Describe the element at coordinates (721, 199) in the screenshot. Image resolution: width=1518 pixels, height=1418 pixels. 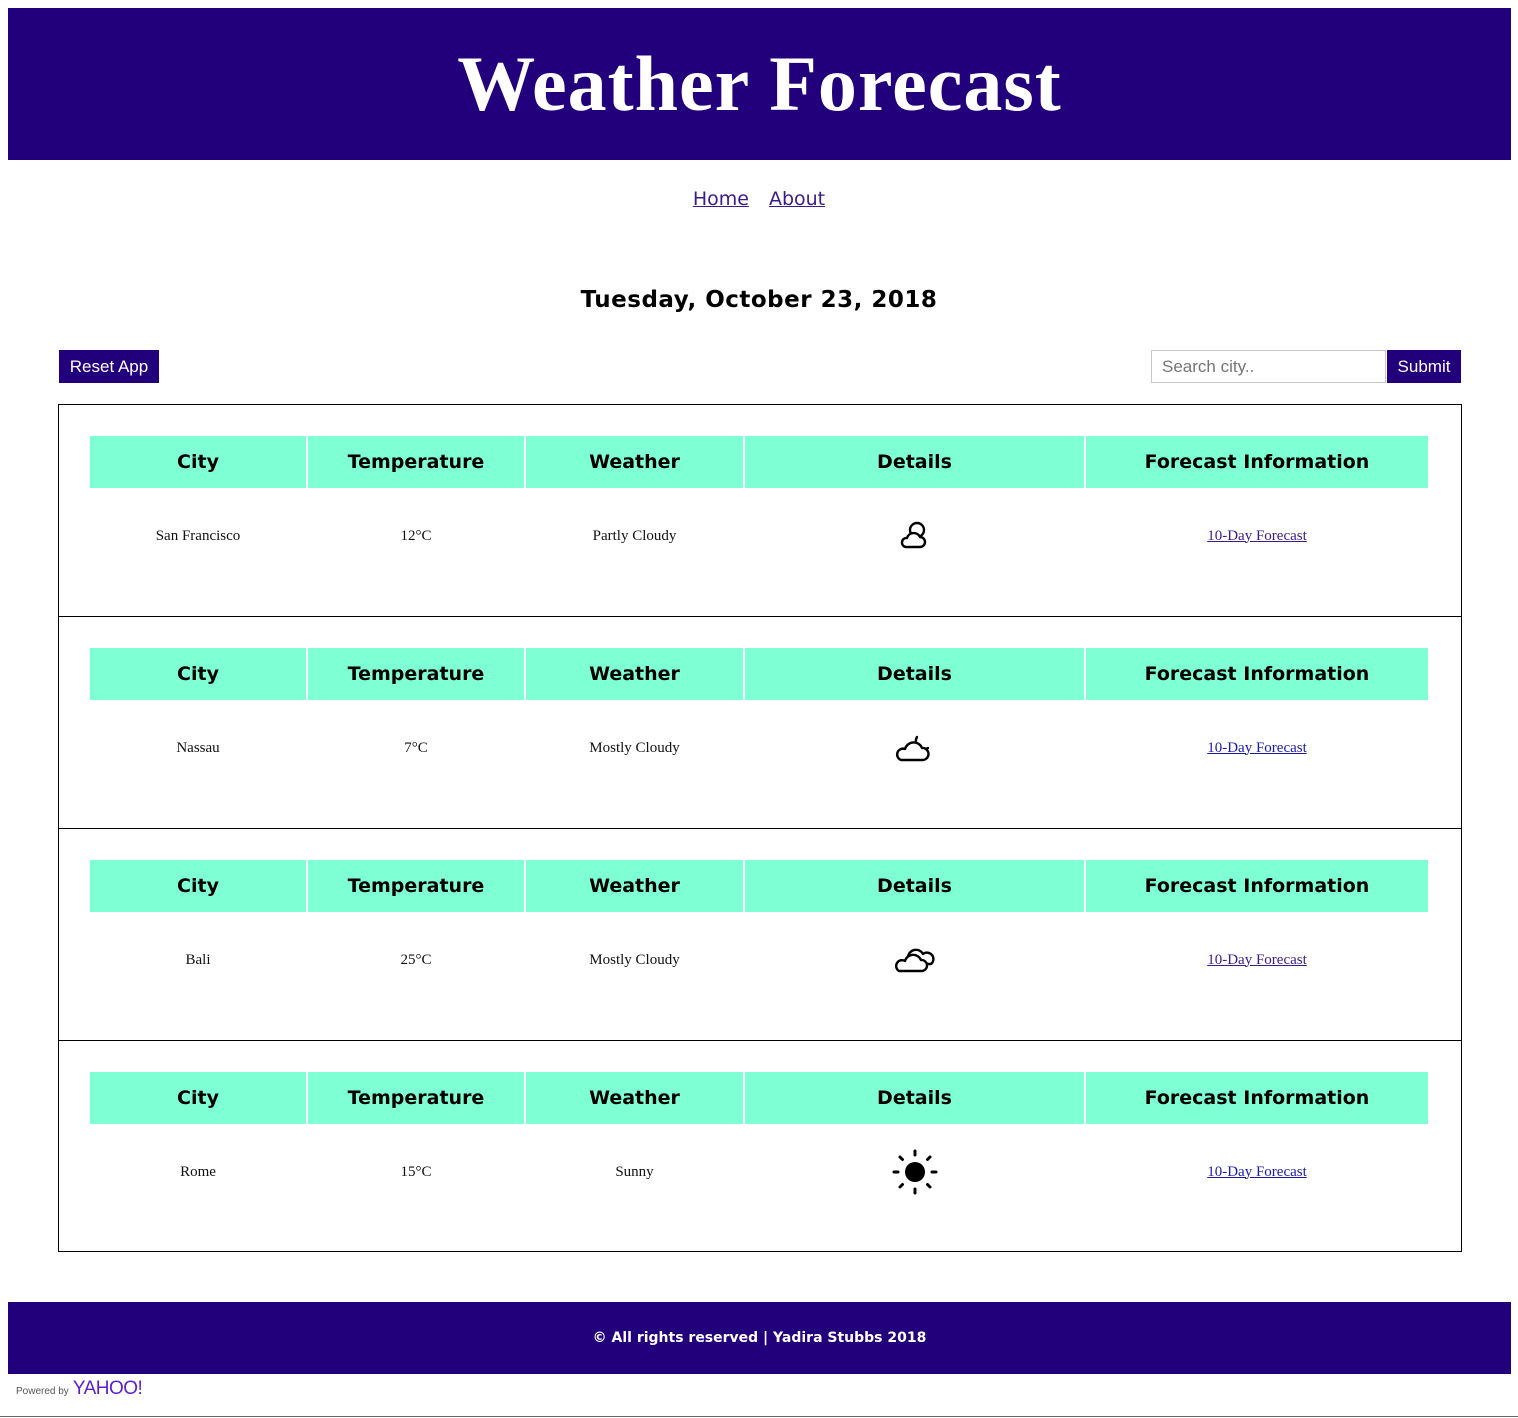
I see `nav-home-link: Home` at that location.